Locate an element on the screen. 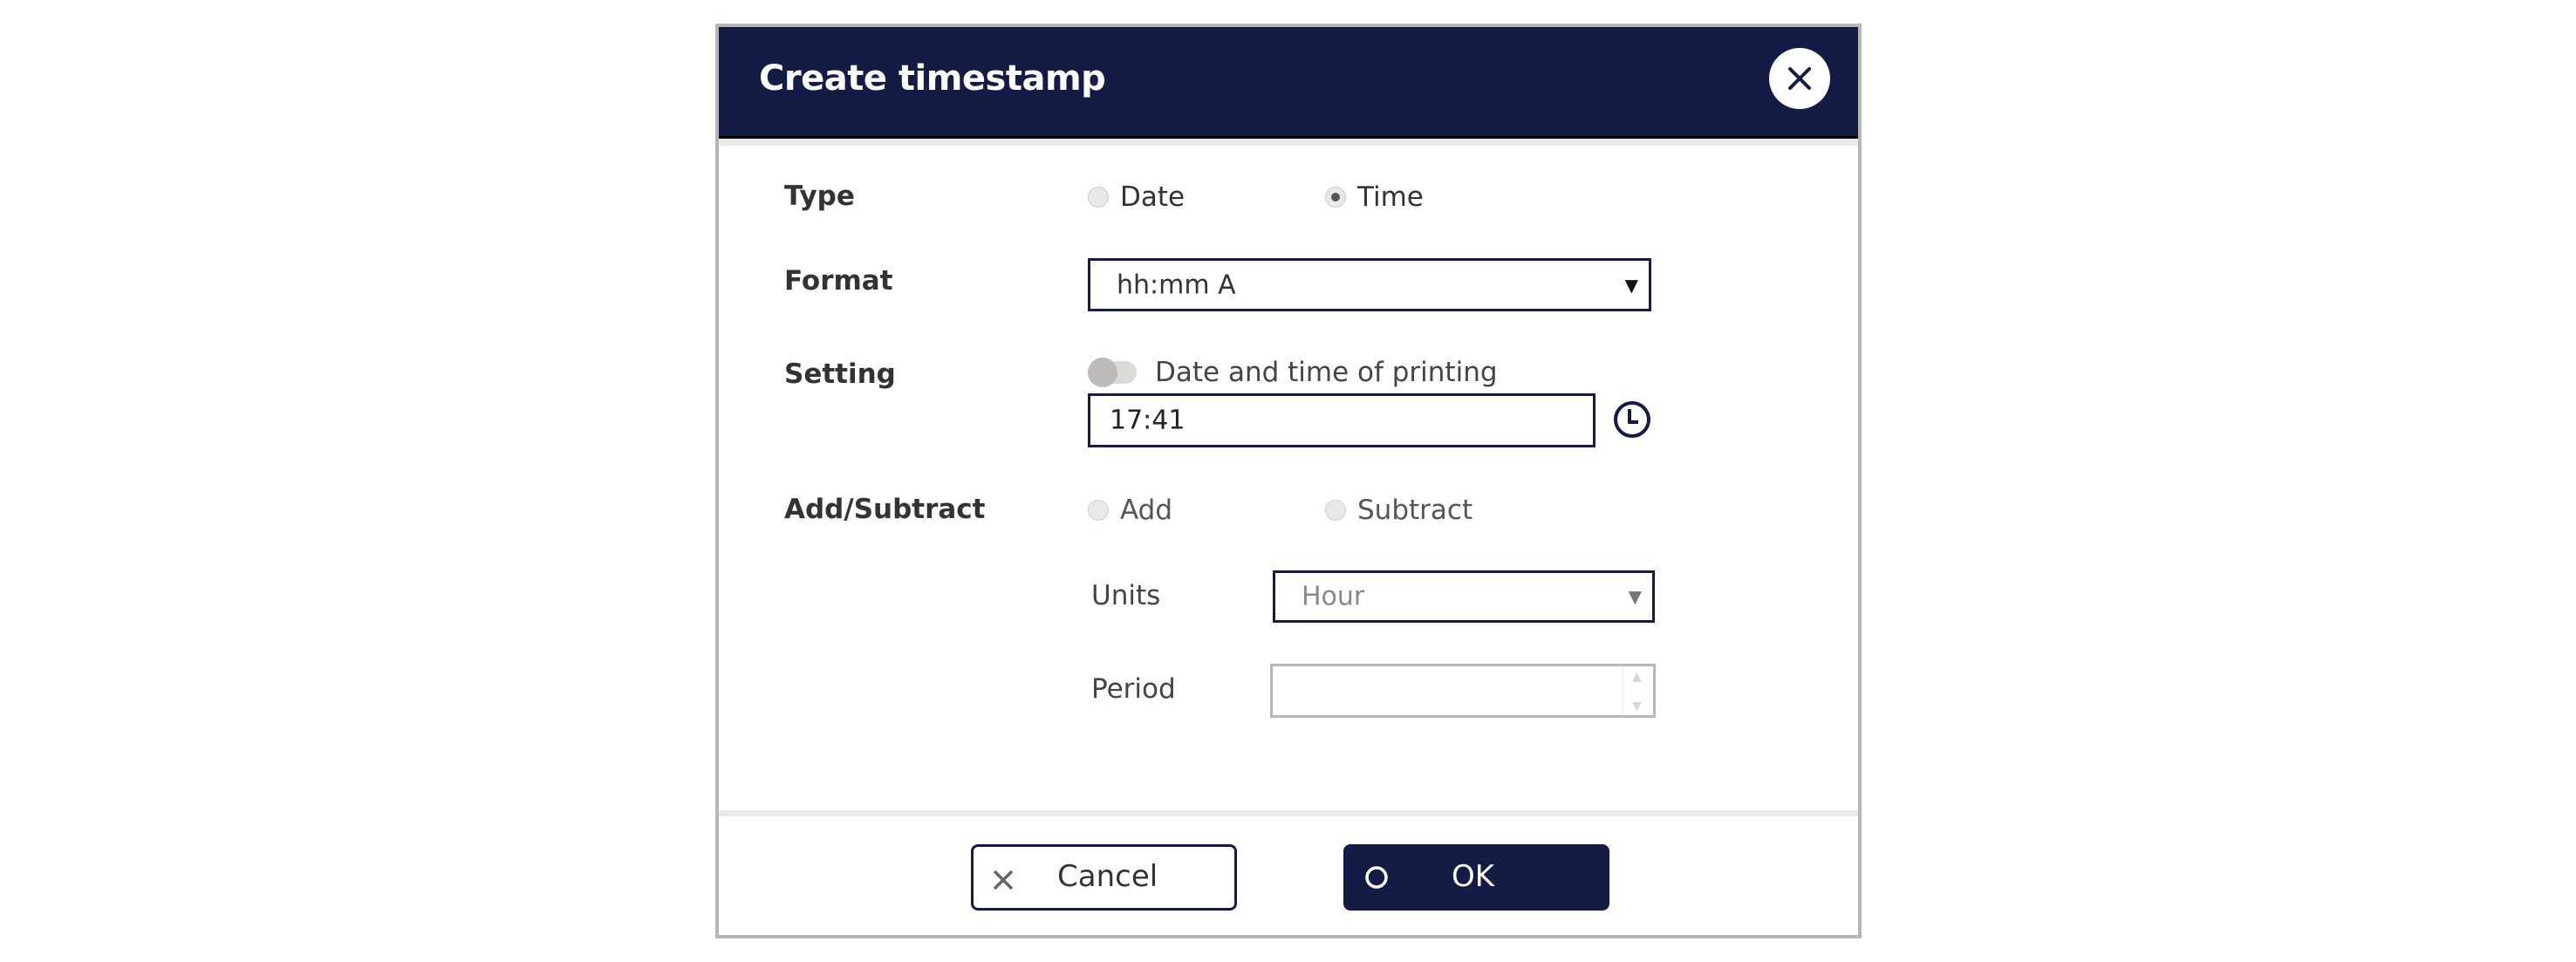  time-input: 17:41 is located at coordinates (1341, 420).